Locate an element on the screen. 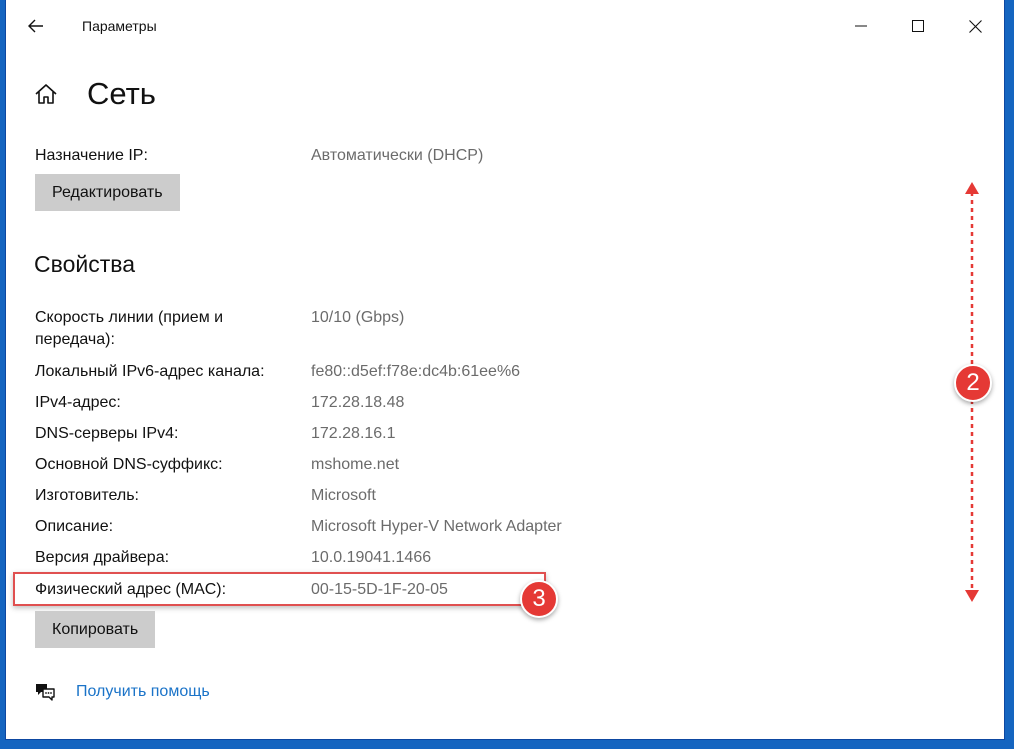 Image resolution: width=1014 pixels, height=749 pixels. ip-assignment-value: Автоматически (DHCP) is located at coordinates (397, 155).